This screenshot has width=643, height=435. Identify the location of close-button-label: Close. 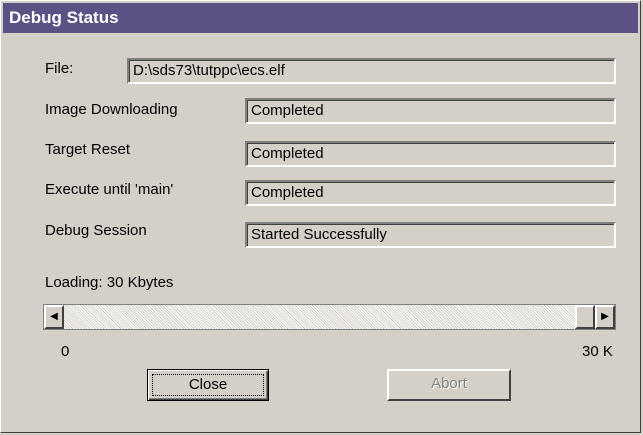
(208, 385).